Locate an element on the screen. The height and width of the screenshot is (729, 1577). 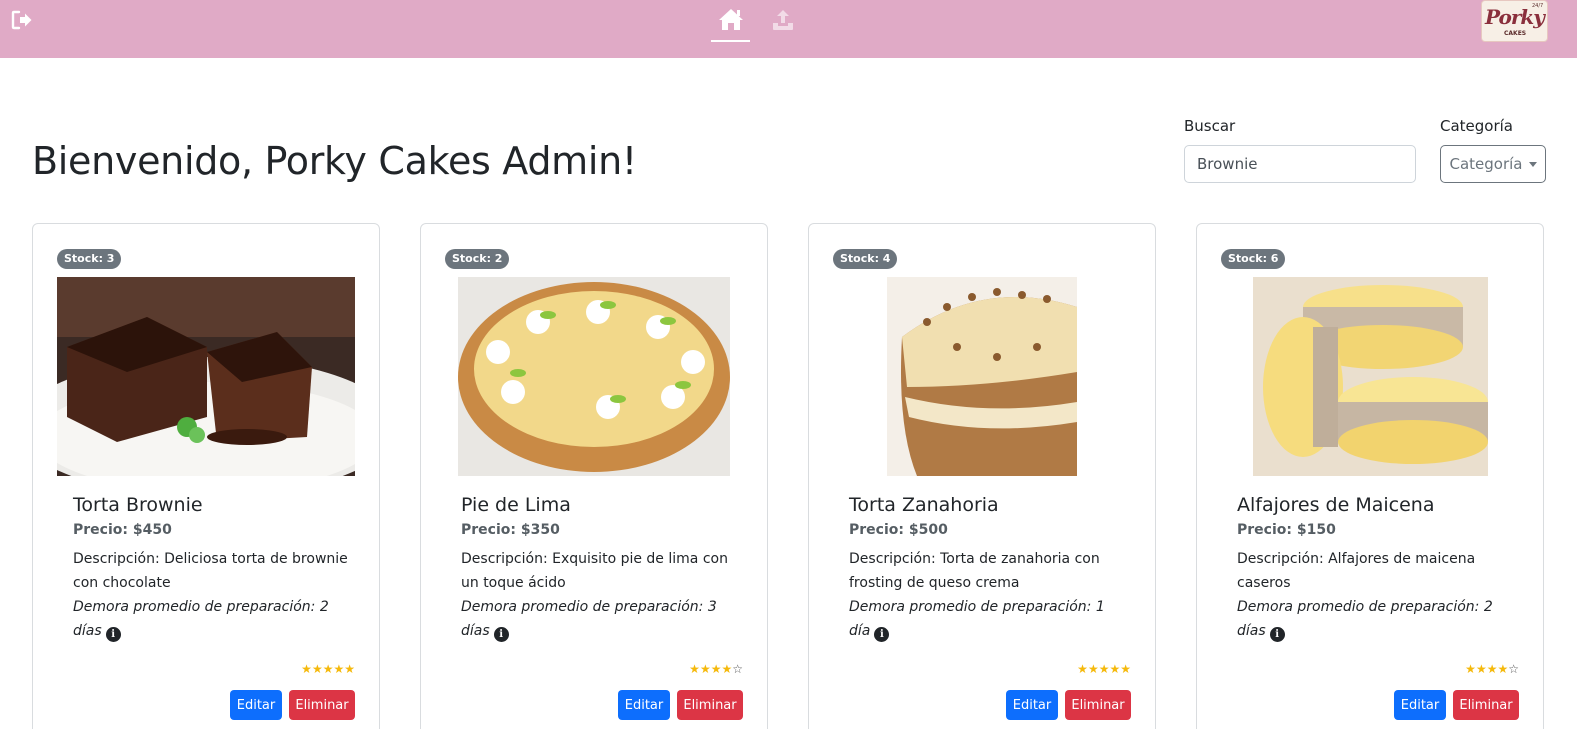
lime-pie-image is located at coordinates (594, 376).